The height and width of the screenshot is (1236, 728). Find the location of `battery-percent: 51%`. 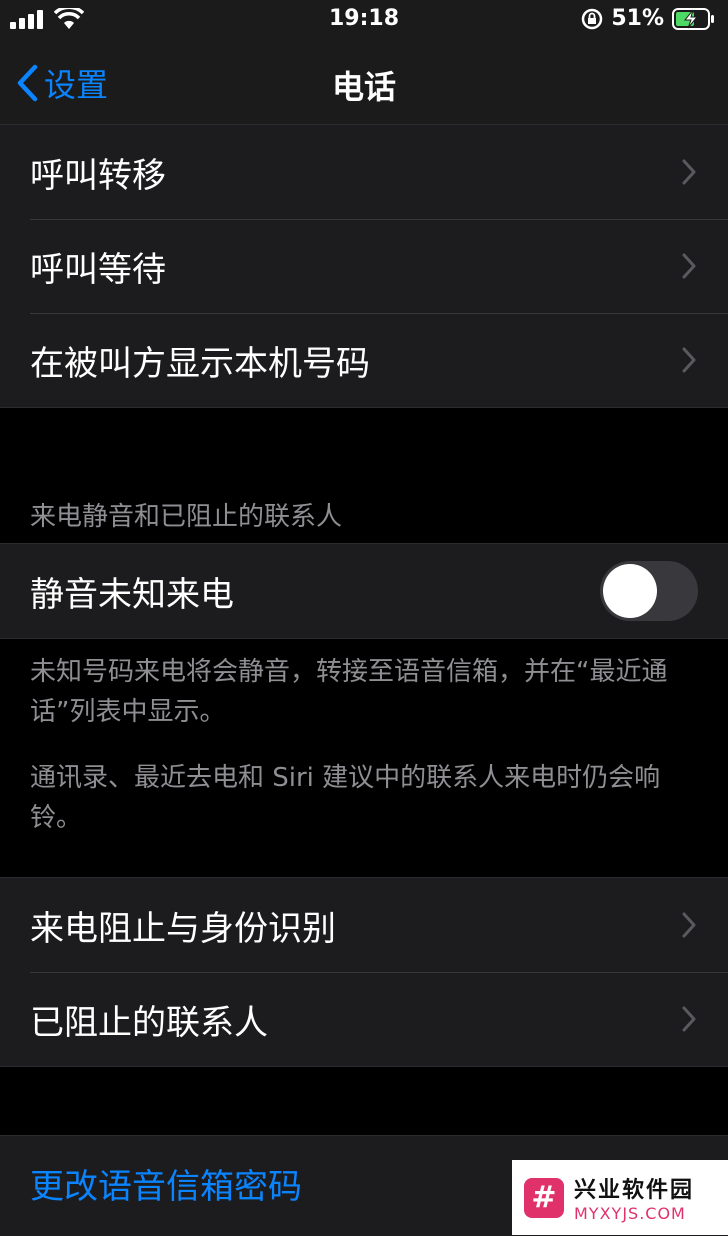

battery-percent: 51% is located at coordinates (637, 18).